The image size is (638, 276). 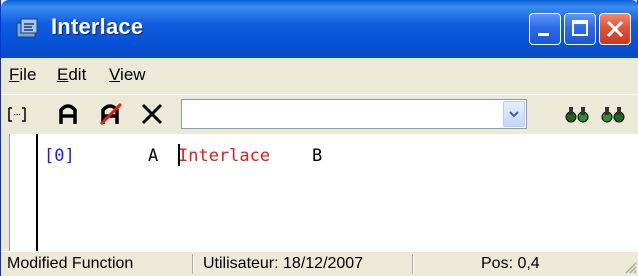 What do you see at coordinates (59, 156) in the screenshot?
I see `line-index: [0]` at bounding box center [59, 156].